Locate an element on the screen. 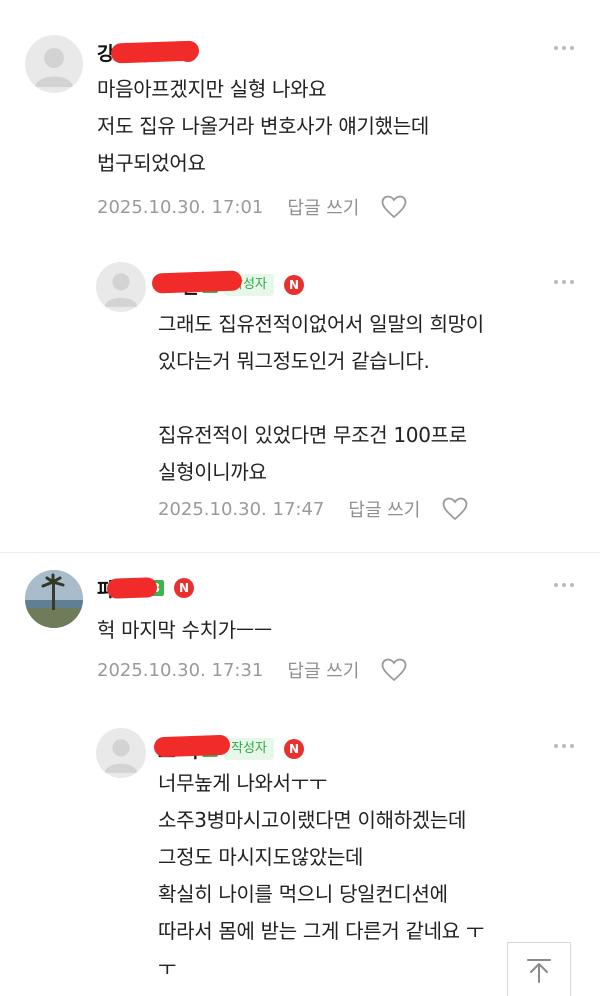 This screenshot has width=600, height=996. comment-author-row: 파 3 N is located at coordinates (145, 588).